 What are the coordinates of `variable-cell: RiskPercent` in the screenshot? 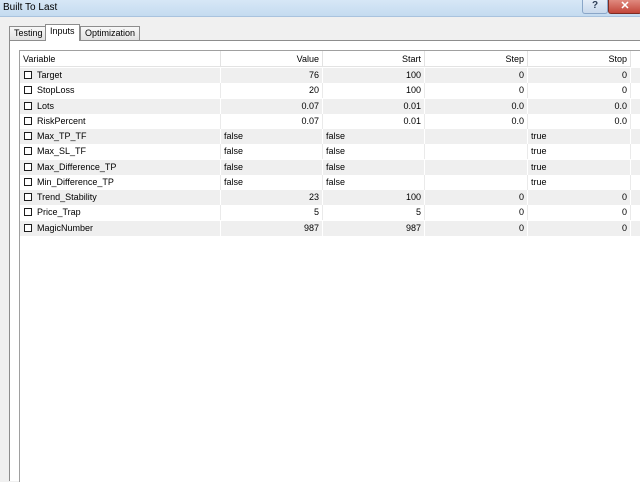 It's located at (120, 121).